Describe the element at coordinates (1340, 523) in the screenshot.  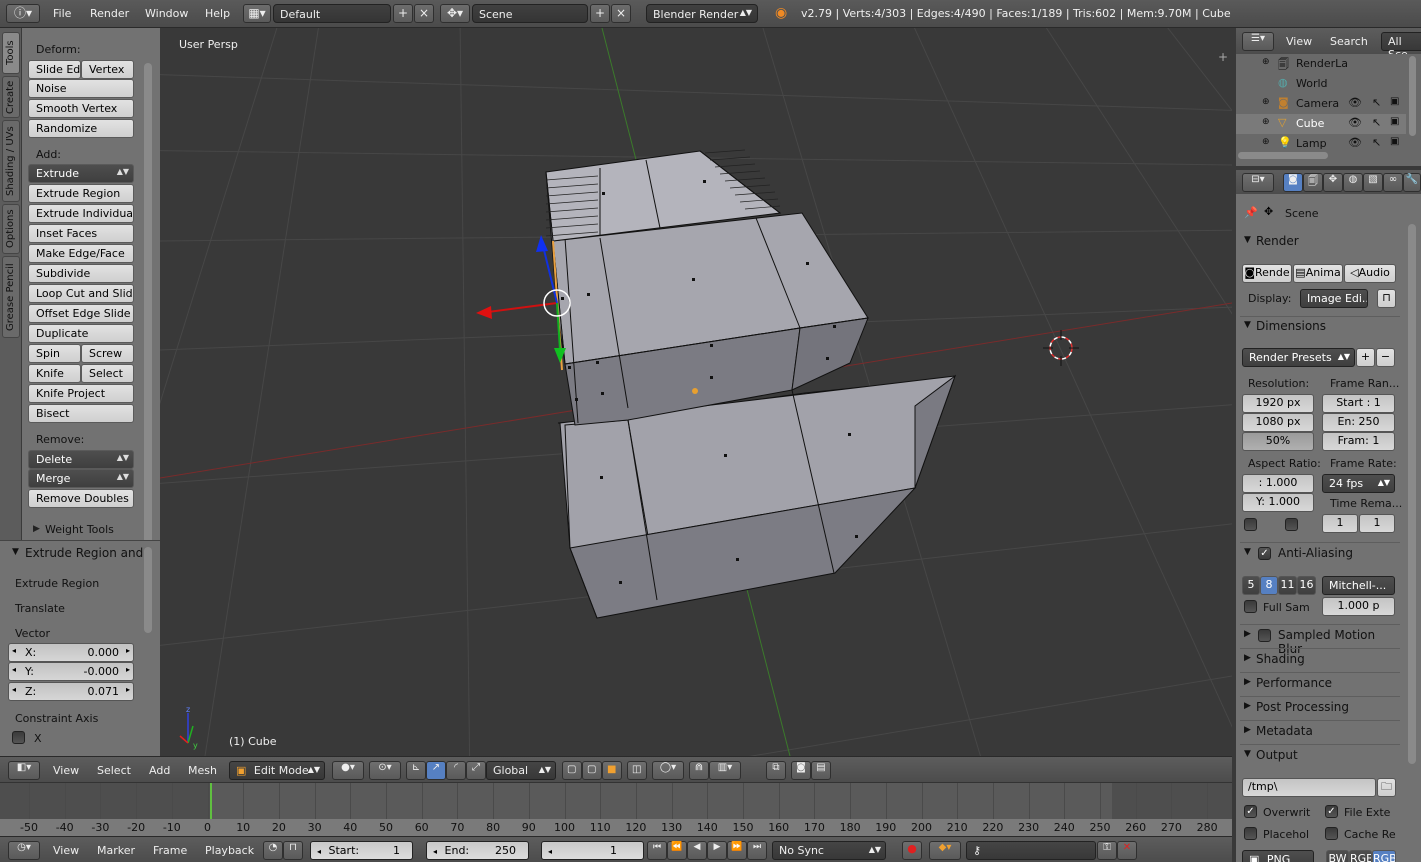
I see `time-remap-old-field: 1` at that location.